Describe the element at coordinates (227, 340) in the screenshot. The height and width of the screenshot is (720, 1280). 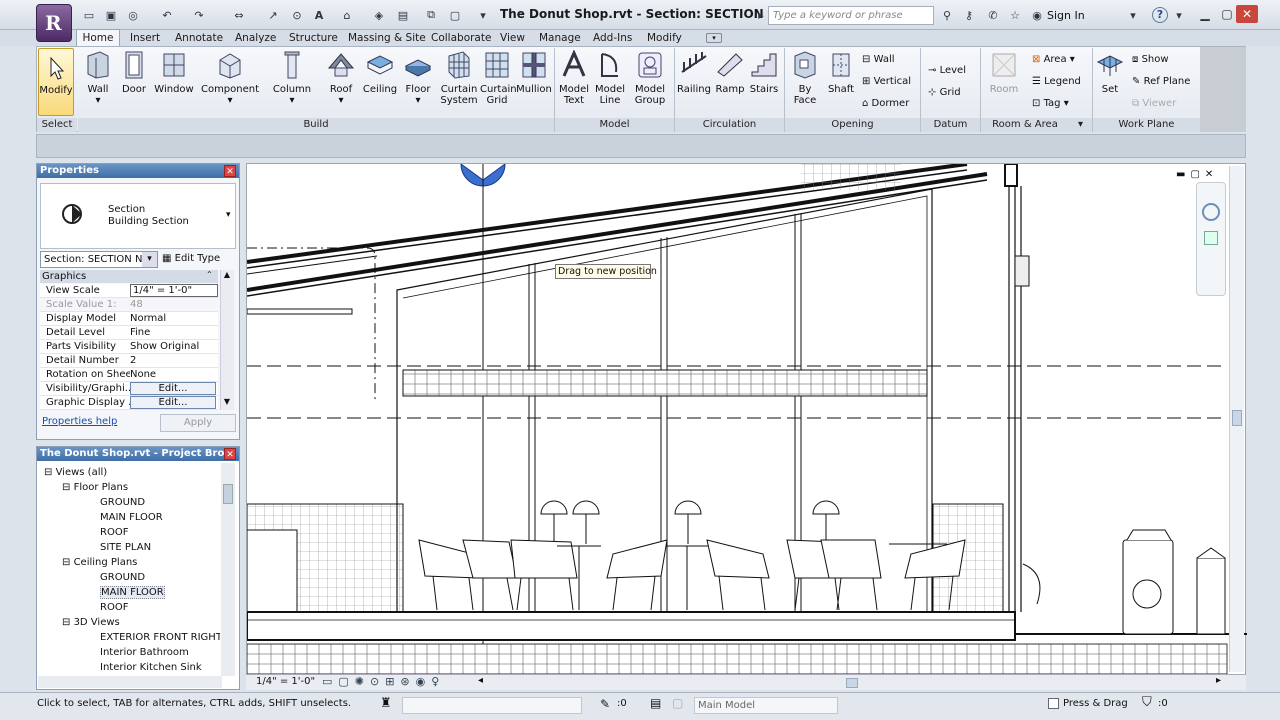
I see `properties-scrollbar` at that location.